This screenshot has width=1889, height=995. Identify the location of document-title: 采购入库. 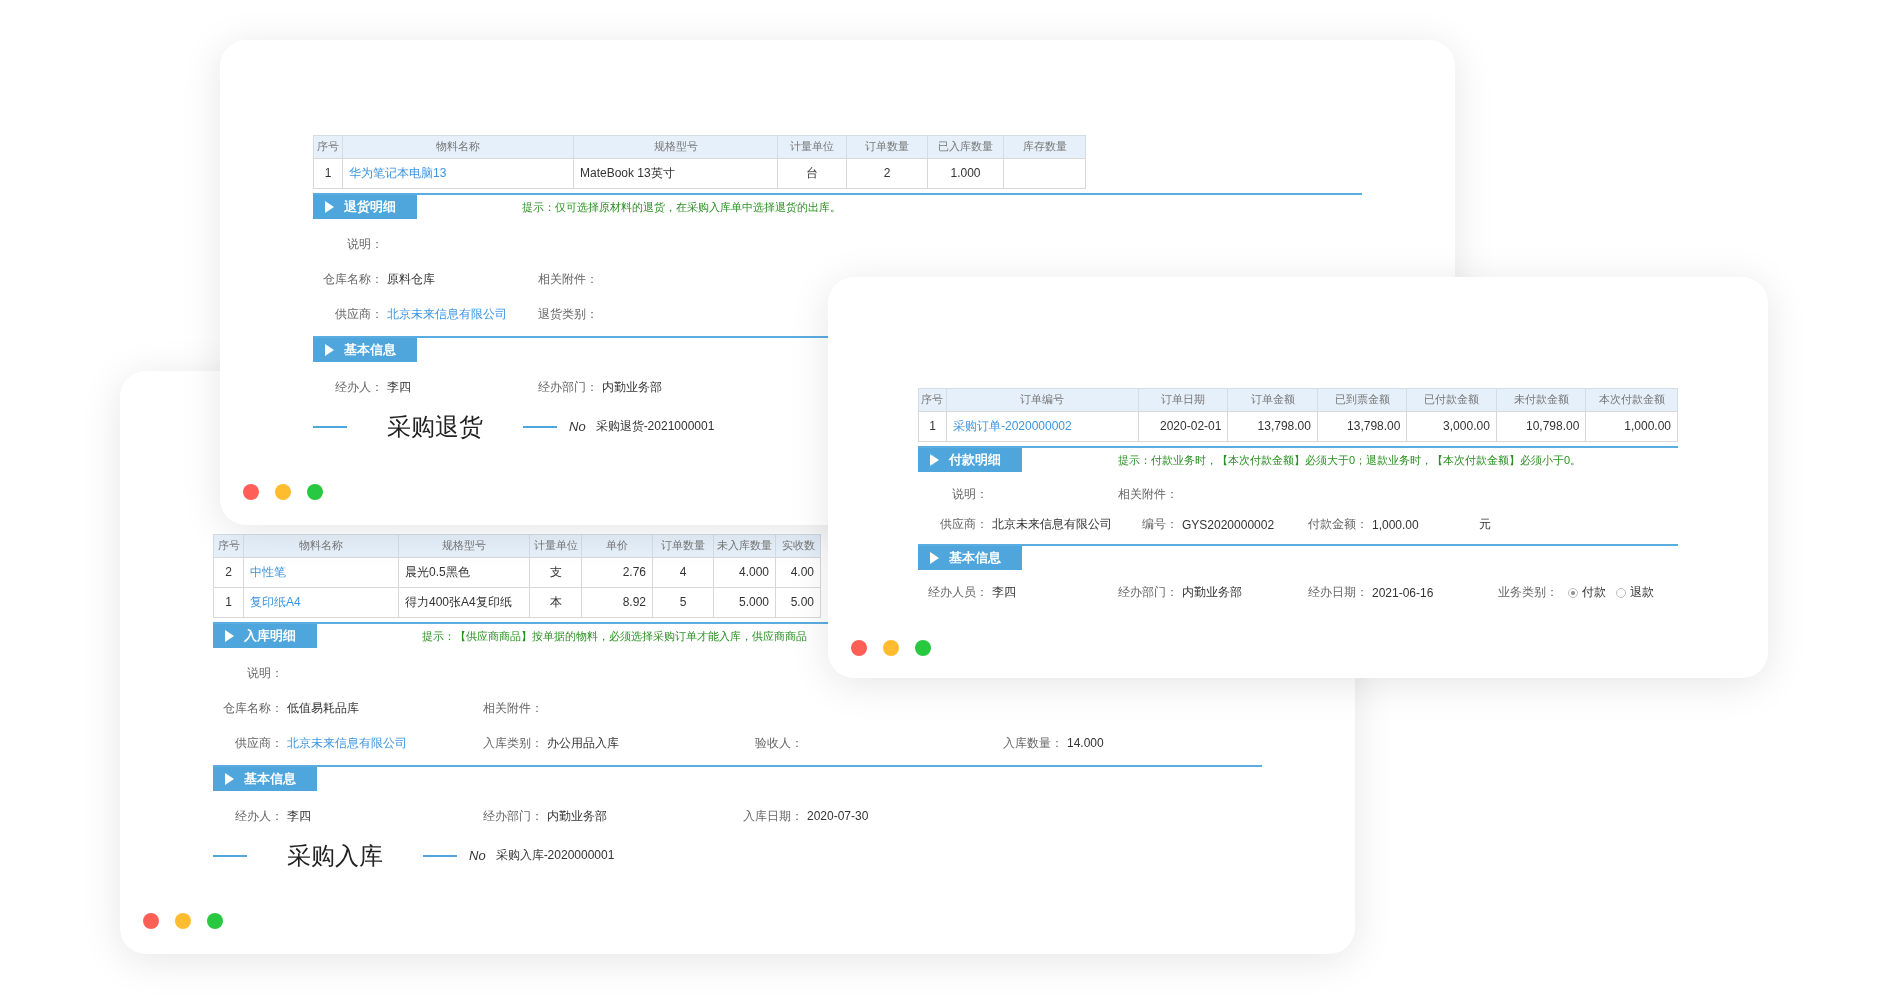
(335, 856).